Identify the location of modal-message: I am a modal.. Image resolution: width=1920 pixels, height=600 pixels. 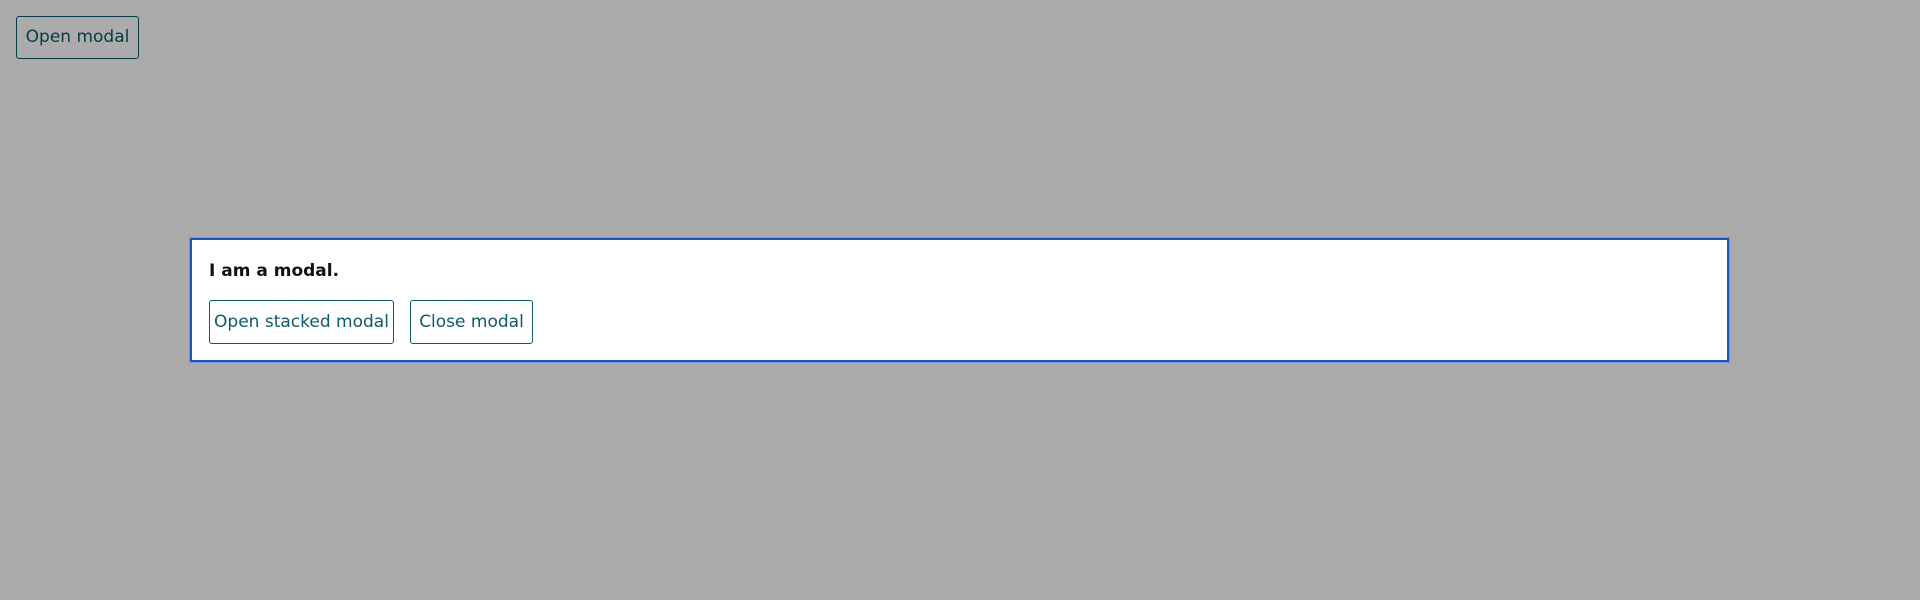
(274, 271).